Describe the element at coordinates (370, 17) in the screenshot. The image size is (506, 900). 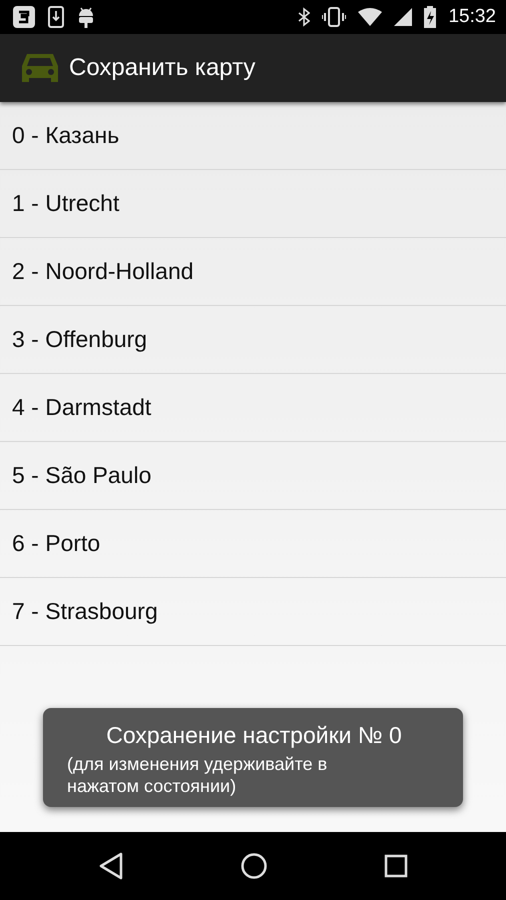
I see `wifi-icon` at that location.